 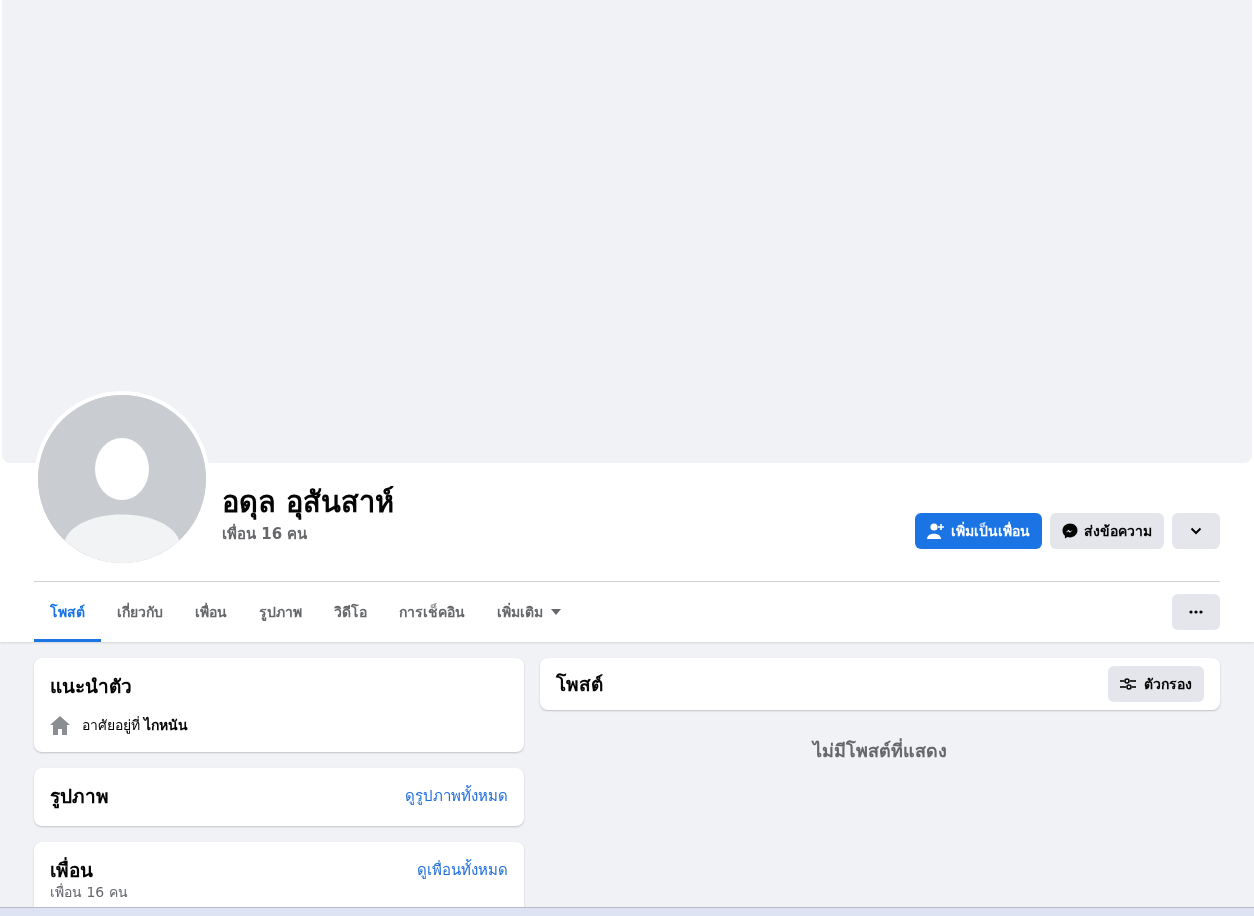 I want to click on profile-tab: โพสต์, so click(x=67, y=612).